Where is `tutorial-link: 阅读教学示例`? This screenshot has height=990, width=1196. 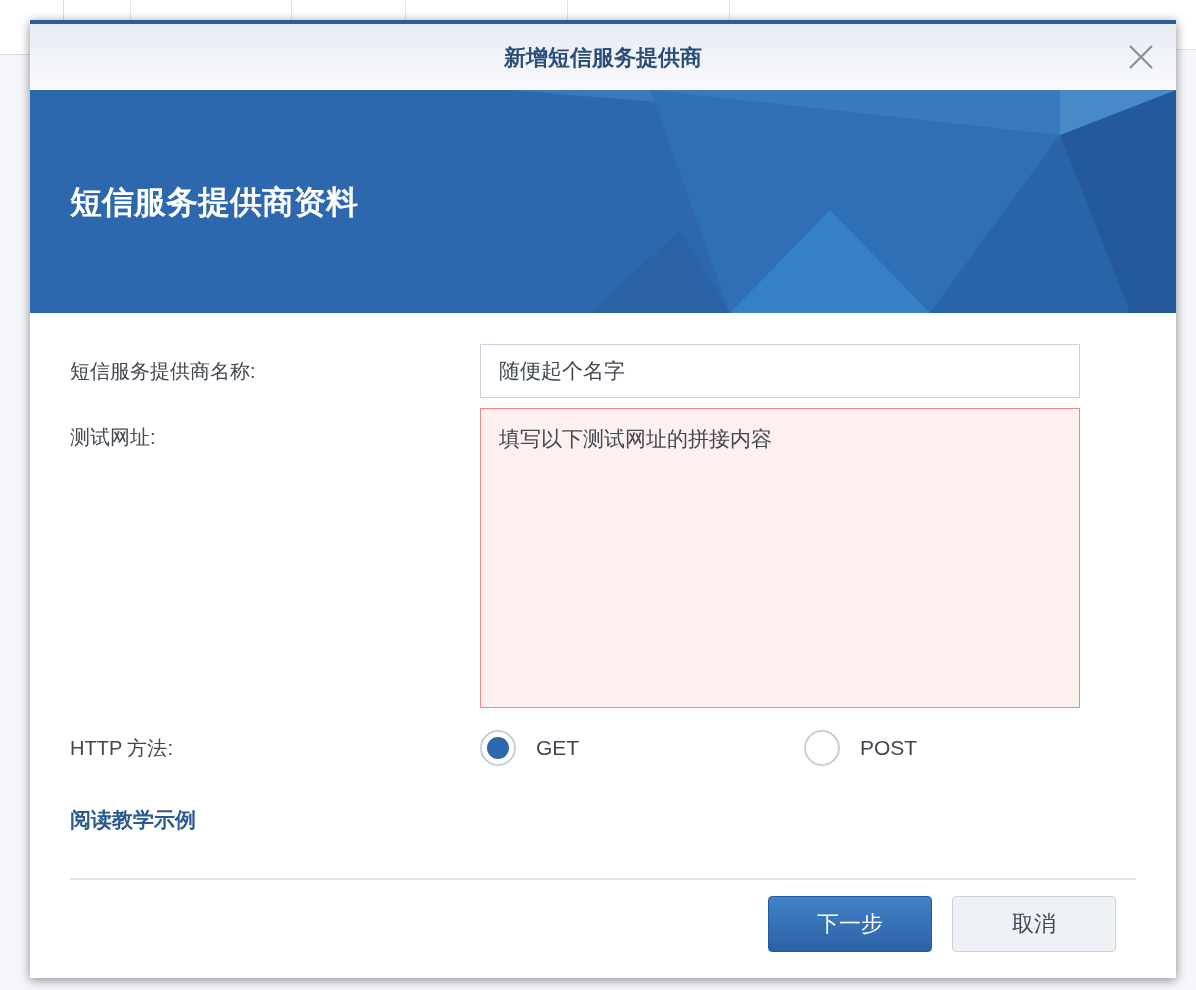
tutorial-link: 阅读教学示例 is located at coordinates (133, 820).